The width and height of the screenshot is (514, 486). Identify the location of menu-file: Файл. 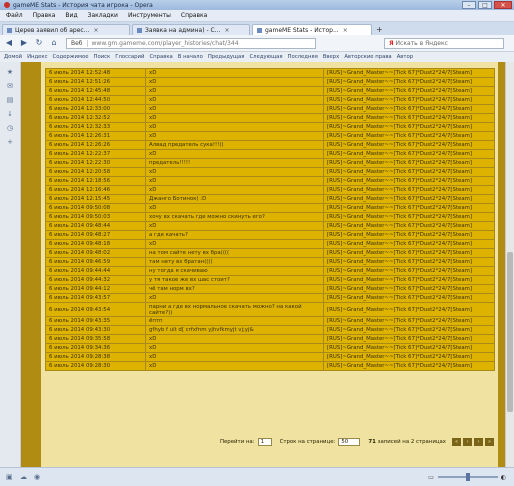
(14, 15).